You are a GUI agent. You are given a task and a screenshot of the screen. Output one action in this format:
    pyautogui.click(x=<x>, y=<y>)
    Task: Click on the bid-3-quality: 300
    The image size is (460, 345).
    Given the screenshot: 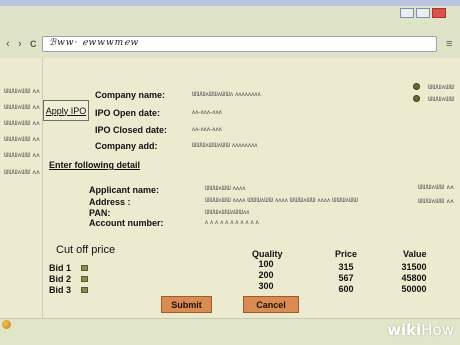 What is the action you would take?
    pyautogui.click(x=266, y=286)
    